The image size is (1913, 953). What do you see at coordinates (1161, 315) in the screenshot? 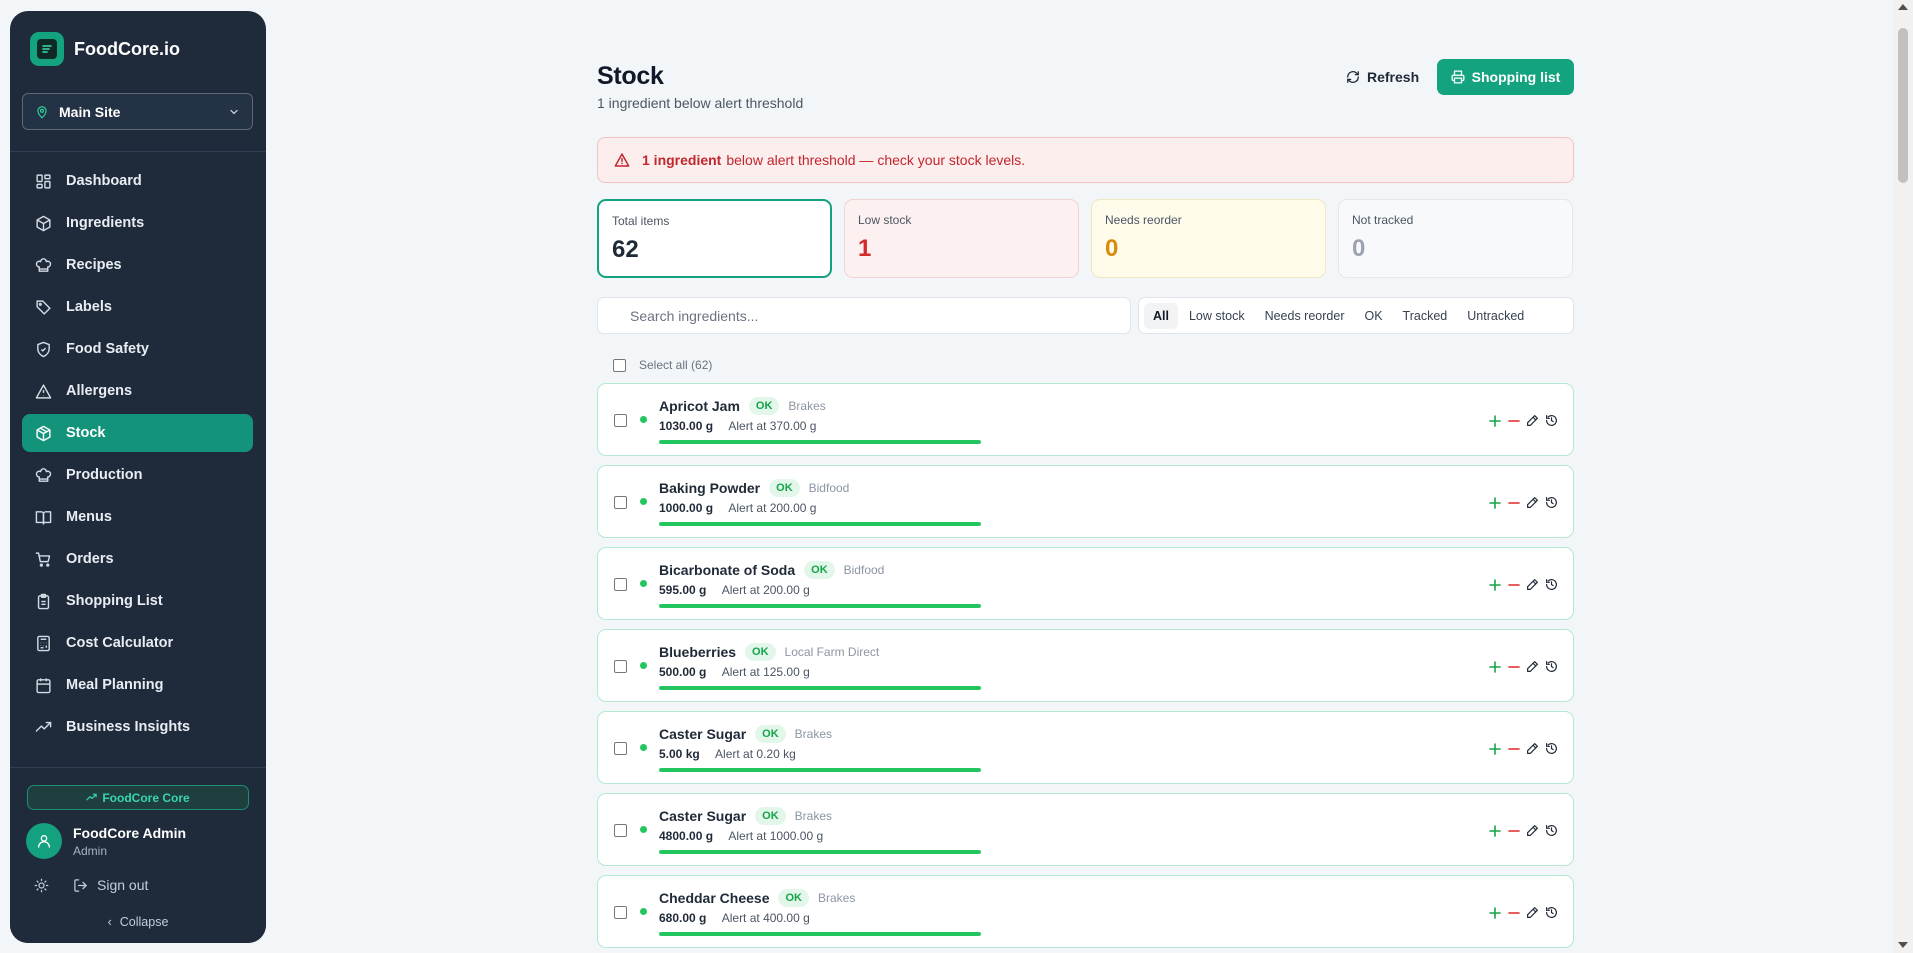
I see `filter-all: All` at bounding box center [1161, 315].